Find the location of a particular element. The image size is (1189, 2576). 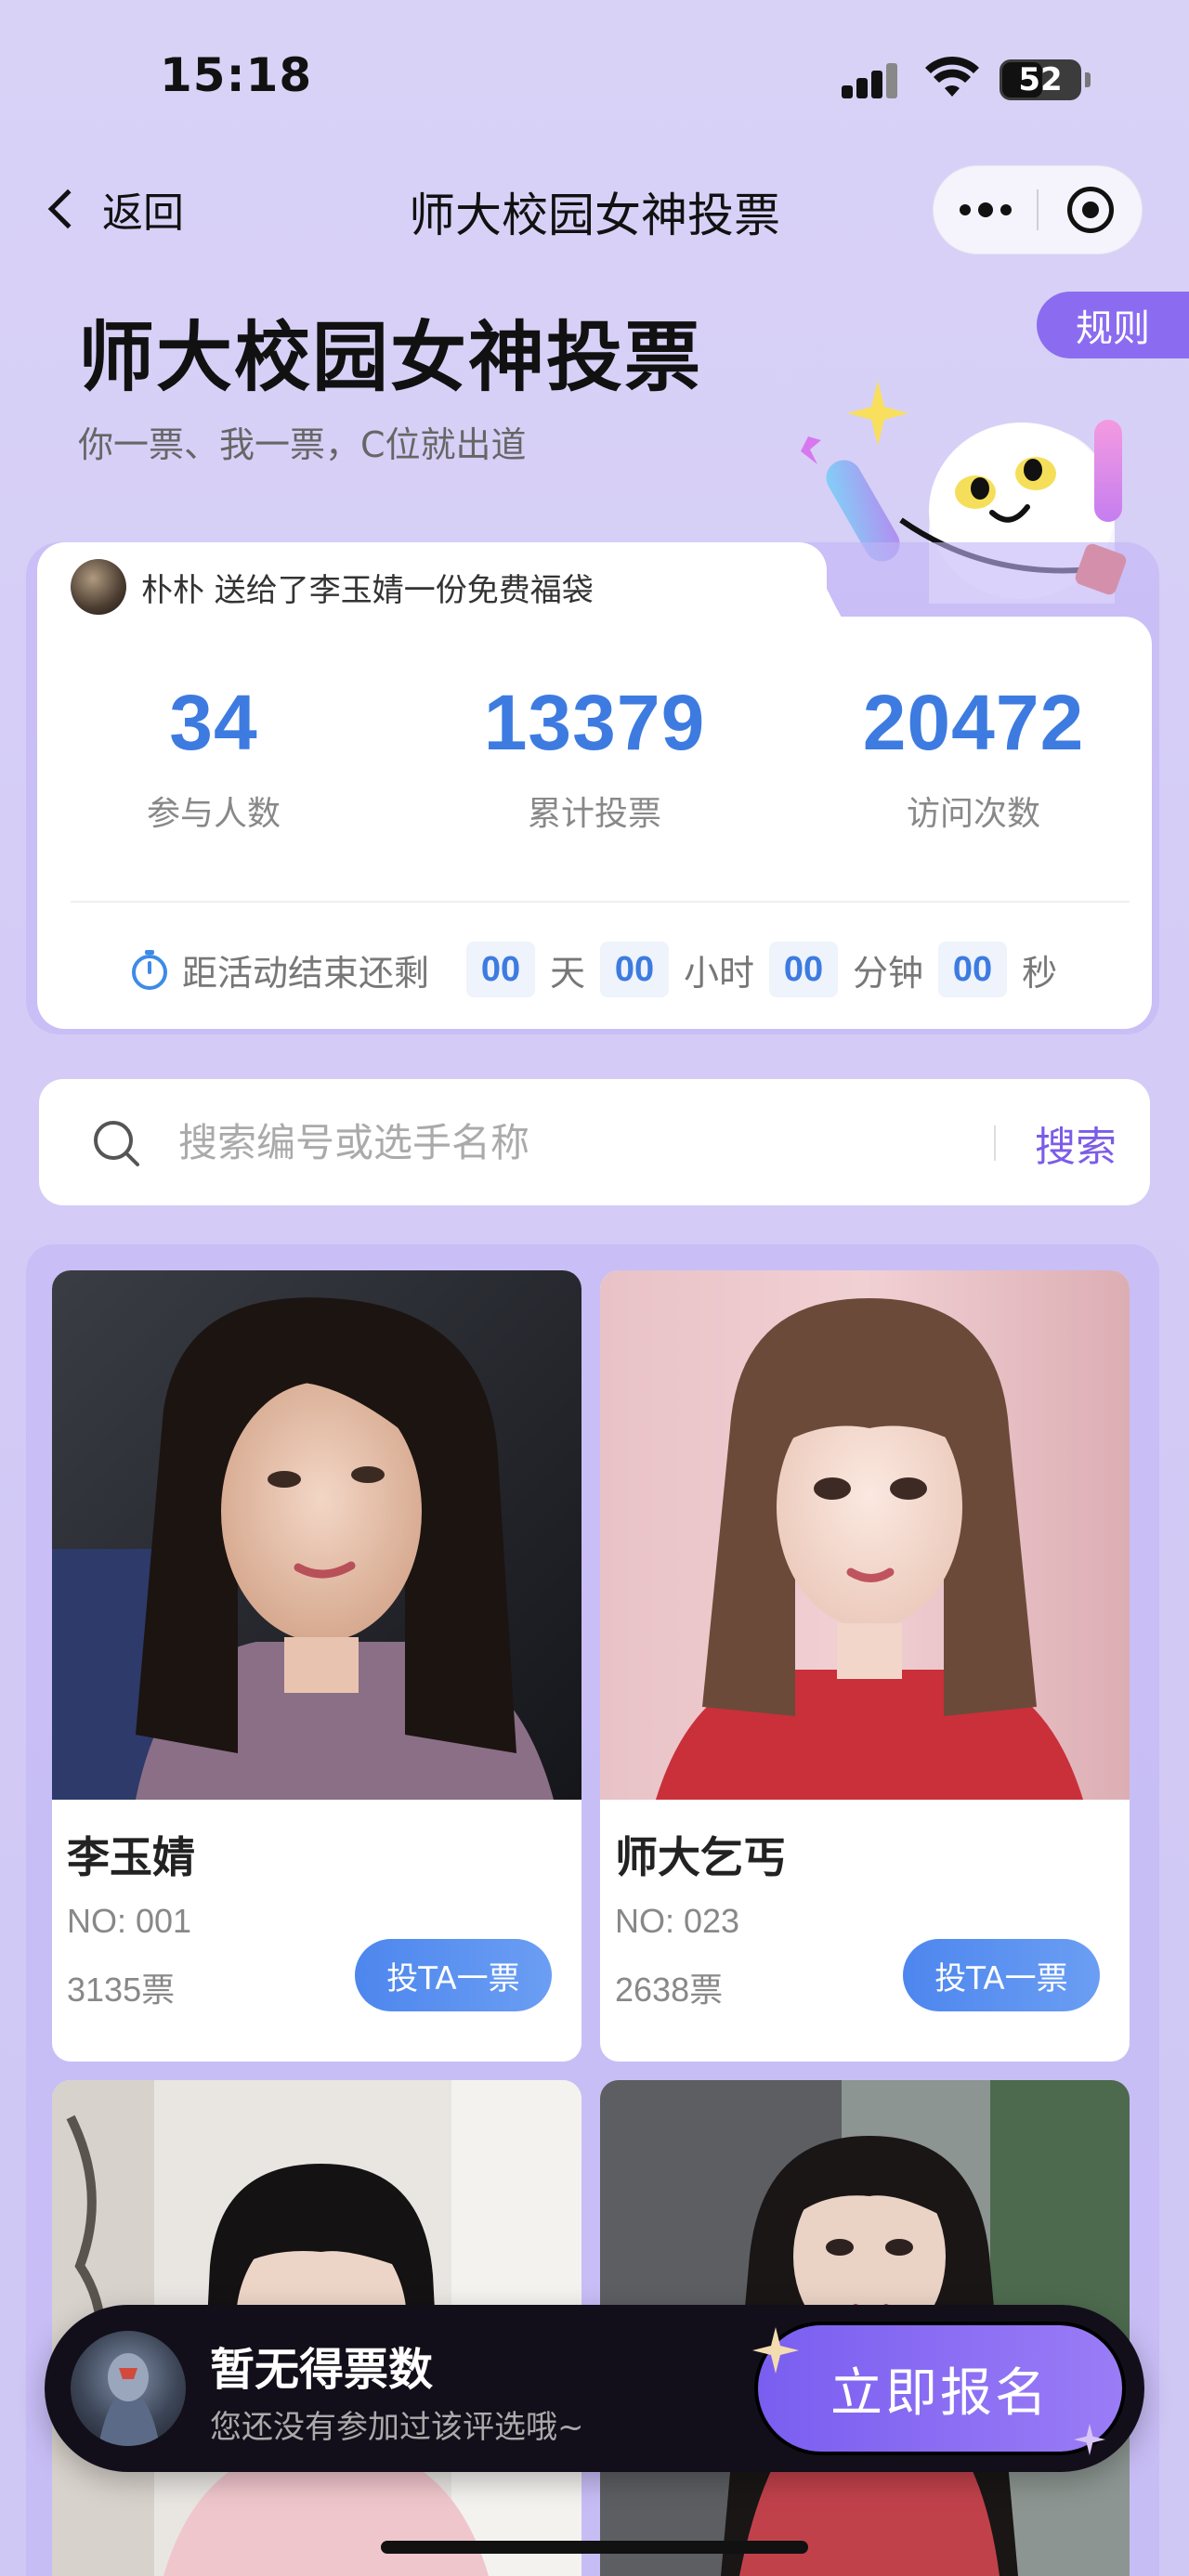

battery-icon: 52 is located at coordinates (1041, 79).